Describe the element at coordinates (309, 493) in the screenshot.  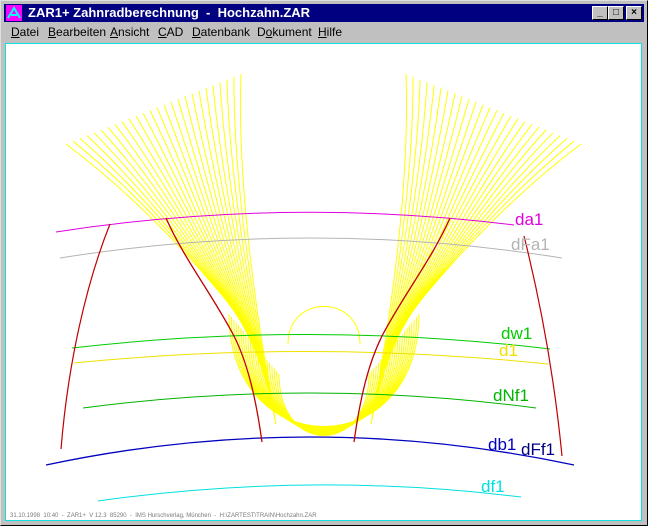
I see `circle-df1` at that location.